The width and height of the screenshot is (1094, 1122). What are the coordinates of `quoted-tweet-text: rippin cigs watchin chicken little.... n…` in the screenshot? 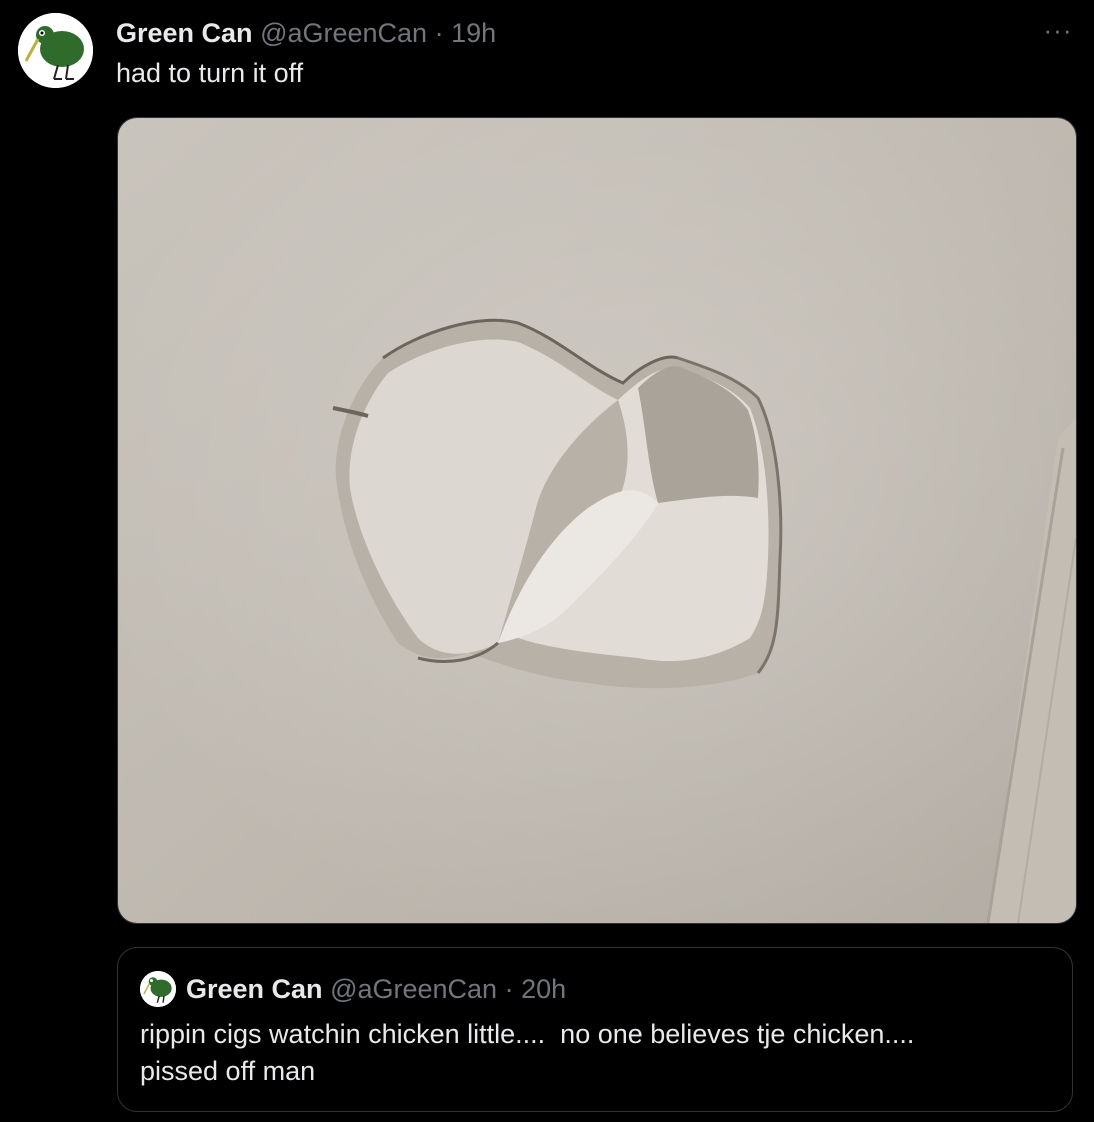 It's located at (590, 1053).